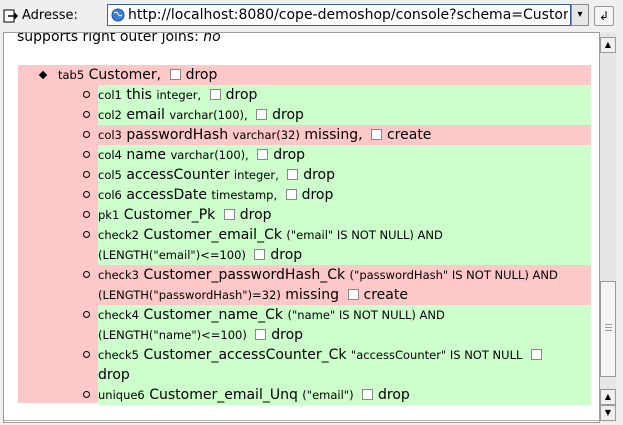  What do you see at coordinates (453, 275) in the screenshot?
I see `check-condition: ("passwordHash" IS NOT NULL) AND` at bounding box center [453, 275].